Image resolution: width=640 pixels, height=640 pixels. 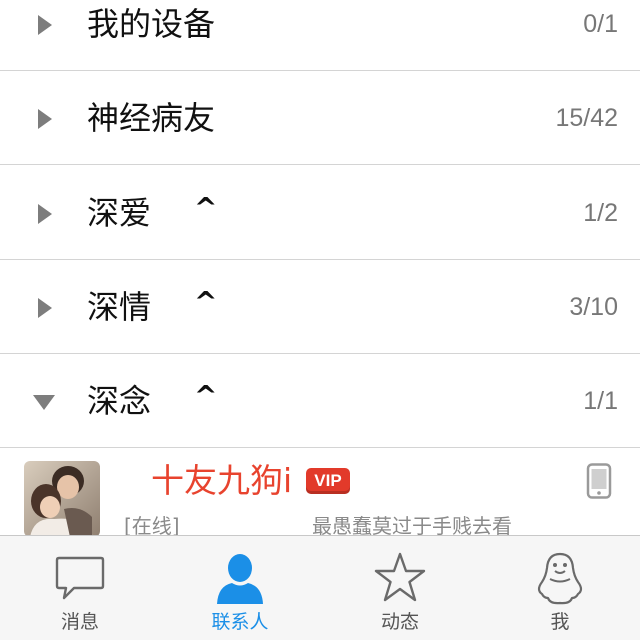 I want to click on tab-moments: 动态, so click(x=400, y=588).